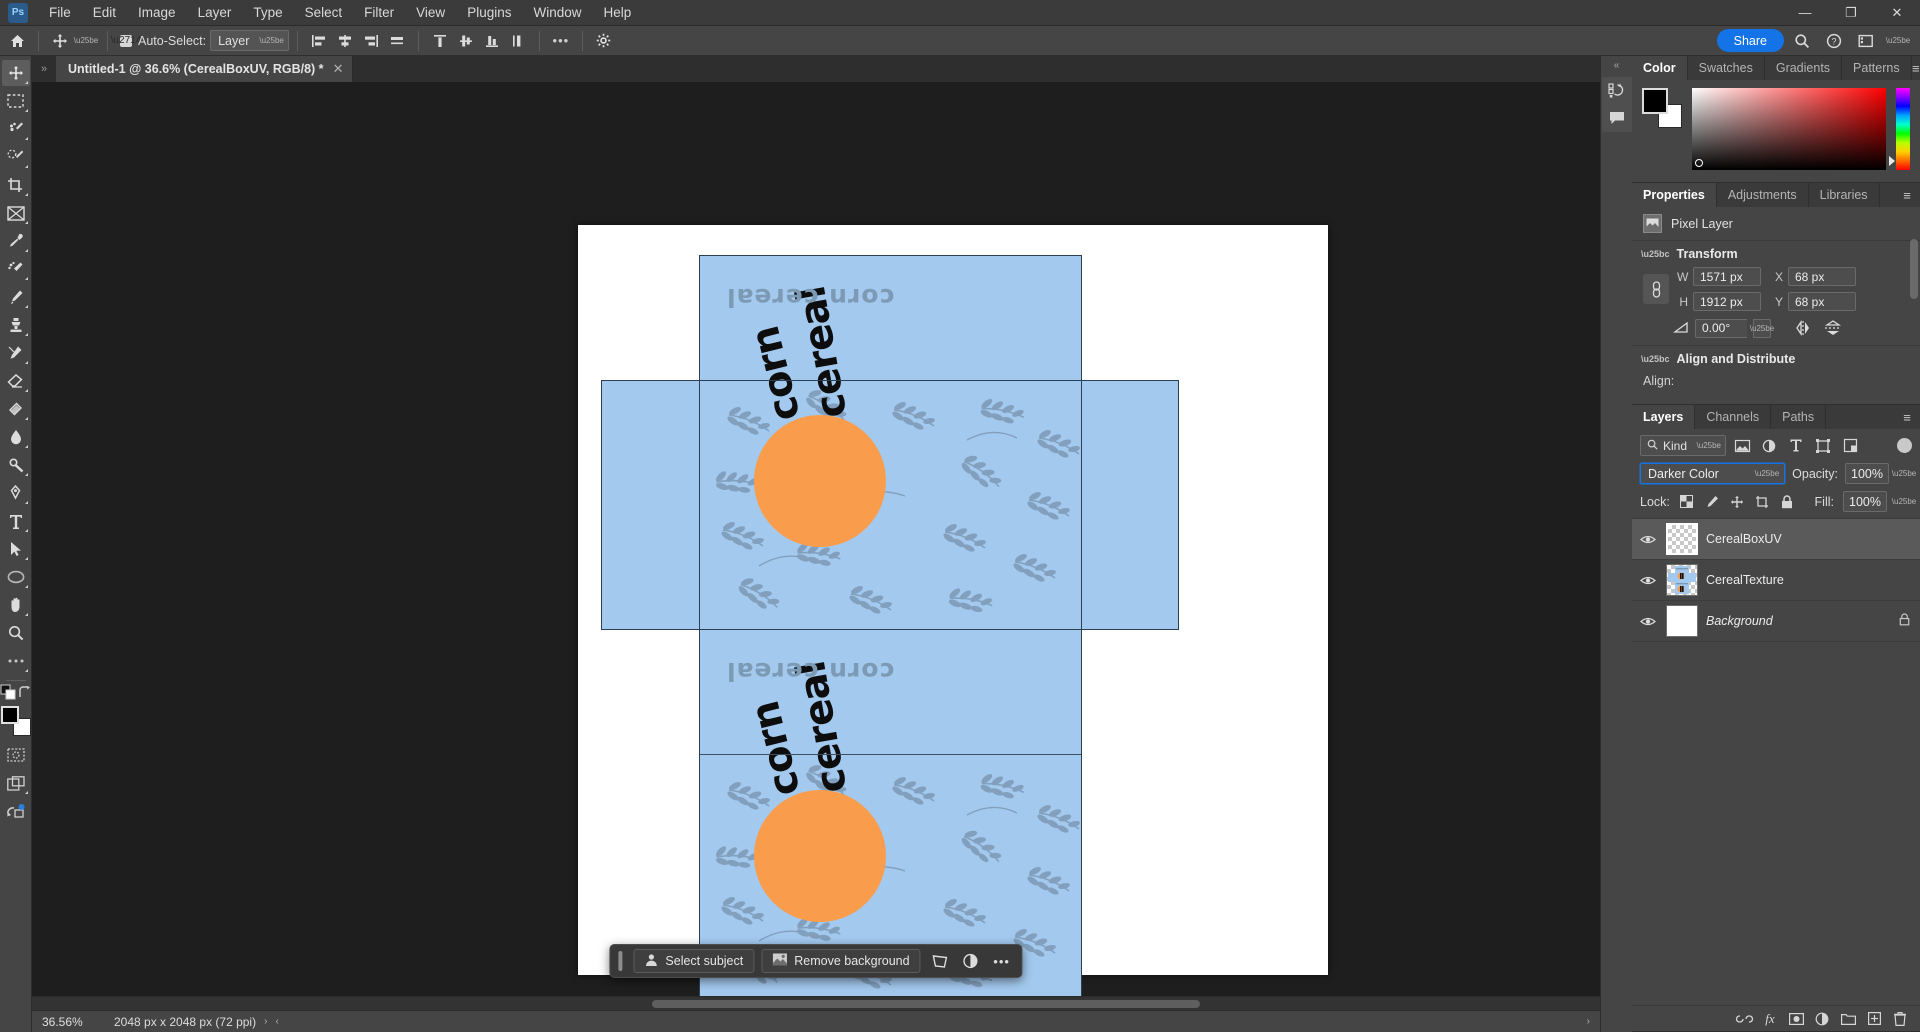  Describe the element at coordinates (1776, 357) in the screenshot. I see `align-distribute-section-header: \u25bc Align and Distribute` at that location.